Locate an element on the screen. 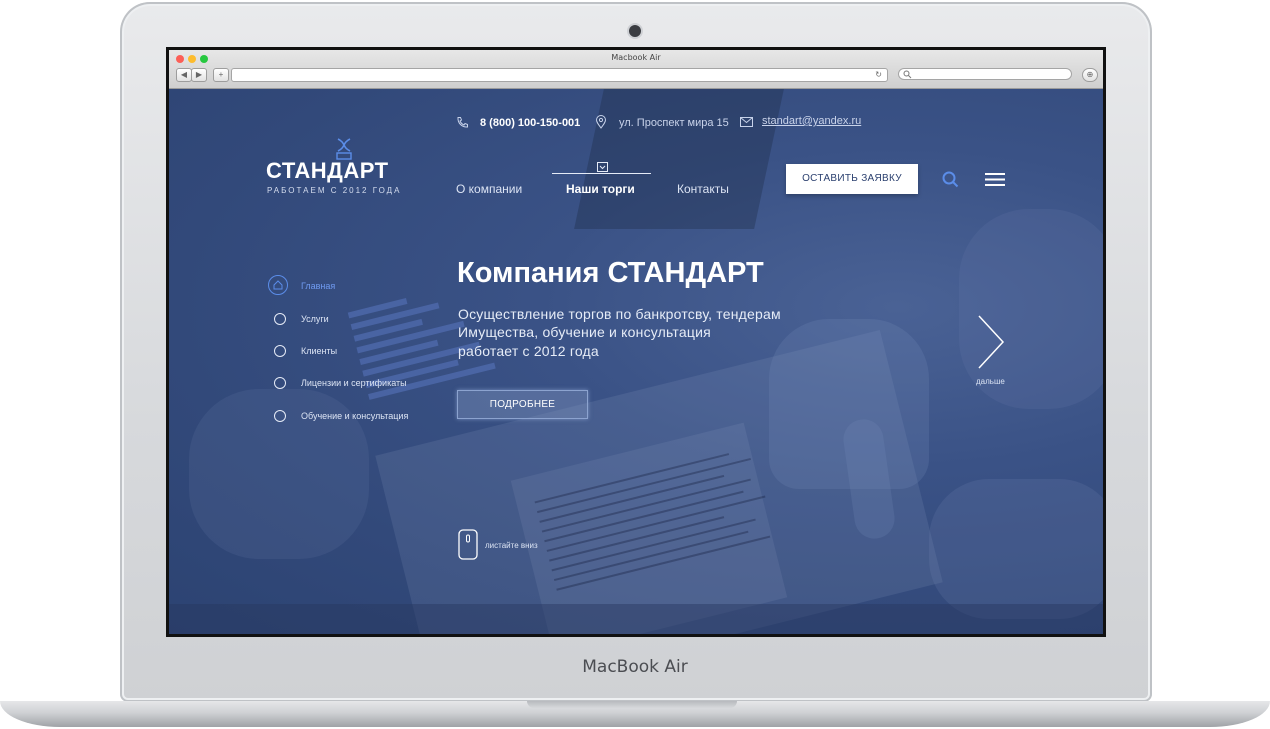 The image size is (1270, 729). more-button-label: ПОДРОБНЕЕ is located at coordinates (522, 404).